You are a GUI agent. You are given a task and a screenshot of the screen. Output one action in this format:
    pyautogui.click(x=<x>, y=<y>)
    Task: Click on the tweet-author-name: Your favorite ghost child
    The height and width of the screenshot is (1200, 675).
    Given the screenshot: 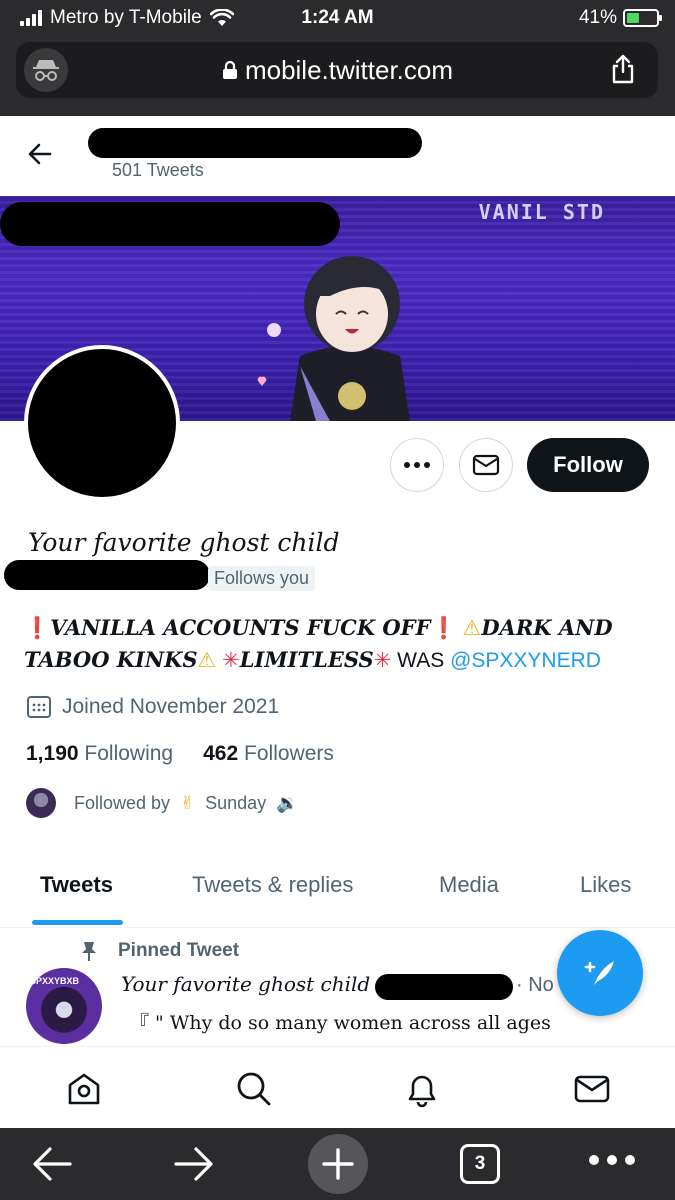 What is the action you would take?
    pyautogui.click(x=245, y=984)
    